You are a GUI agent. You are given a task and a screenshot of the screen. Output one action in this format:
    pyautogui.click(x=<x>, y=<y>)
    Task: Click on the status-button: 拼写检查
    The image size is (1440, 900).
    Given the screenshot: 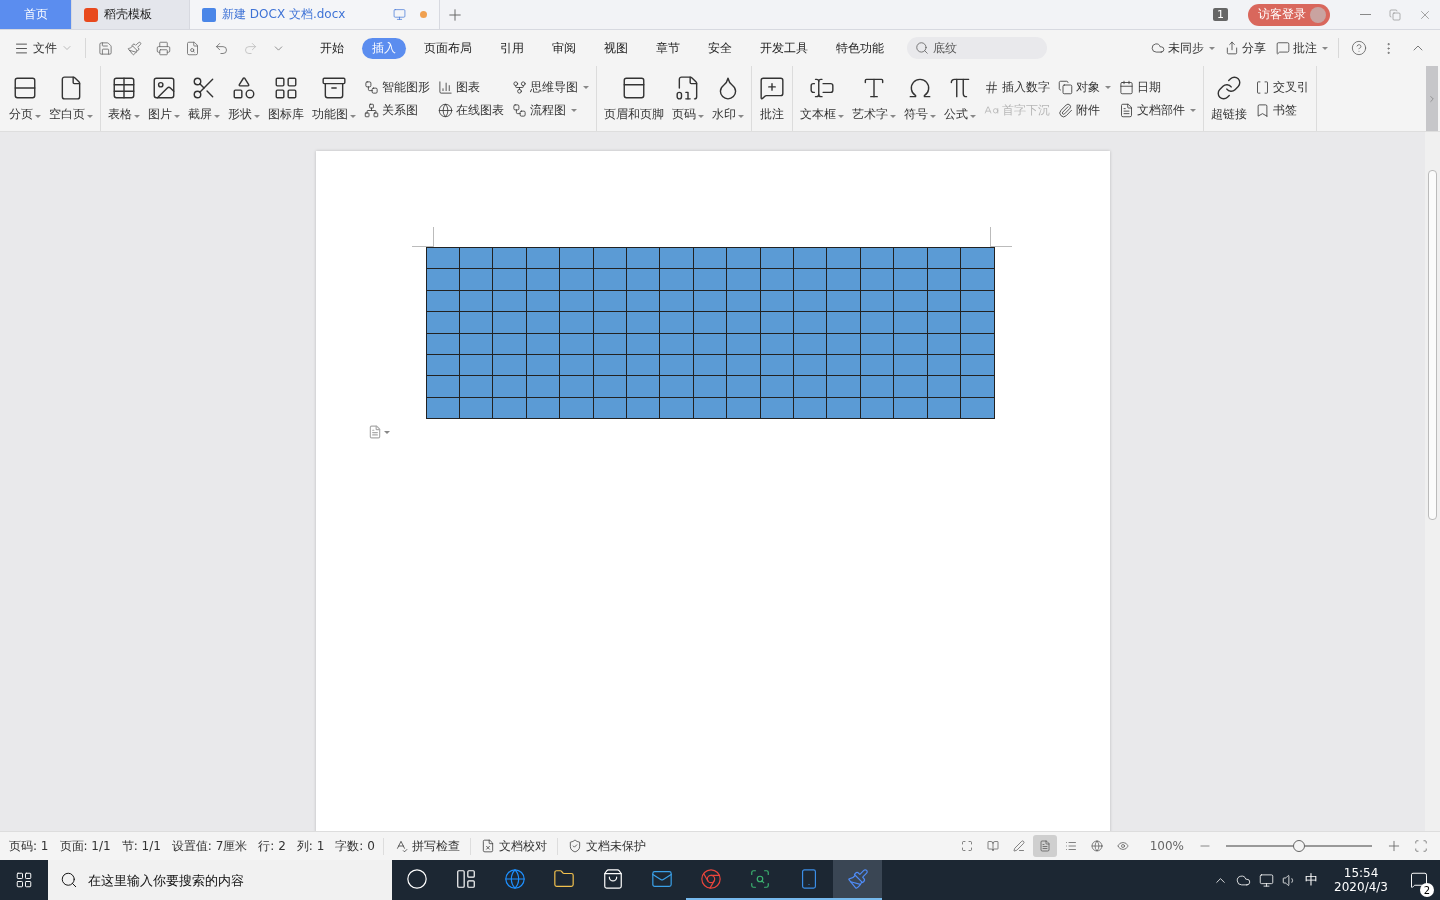 What is the action you would take?
    pyautogui.click(x=426, y=846)
    